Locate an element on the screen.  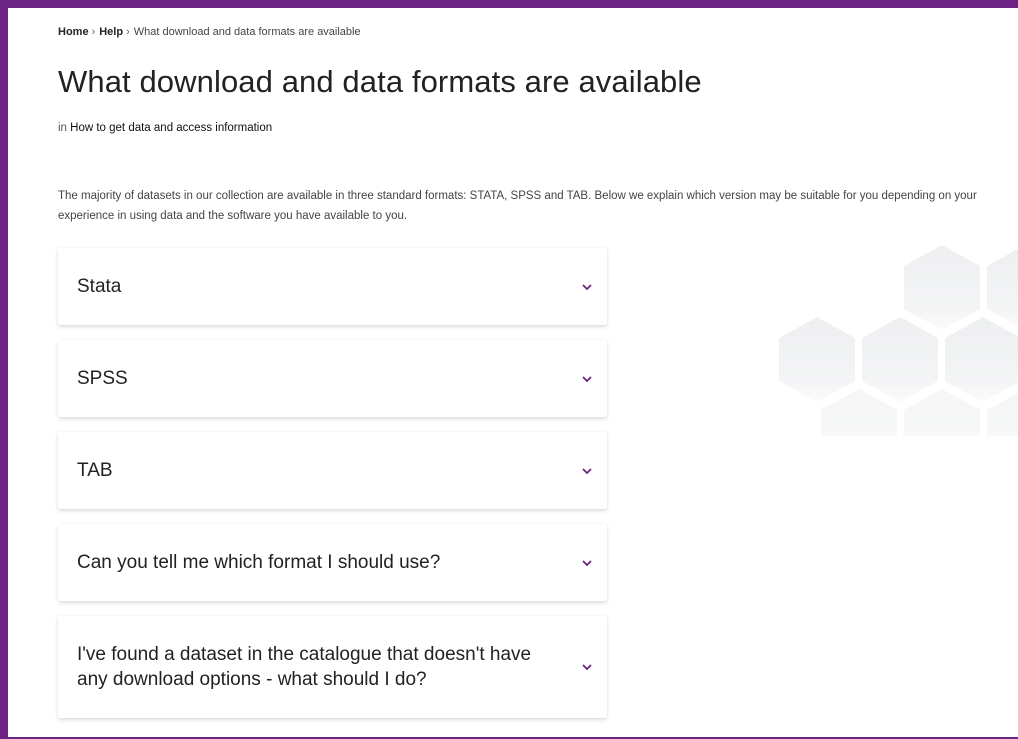
accordion-item-stata: Stata is located at coordinates (332, 286).